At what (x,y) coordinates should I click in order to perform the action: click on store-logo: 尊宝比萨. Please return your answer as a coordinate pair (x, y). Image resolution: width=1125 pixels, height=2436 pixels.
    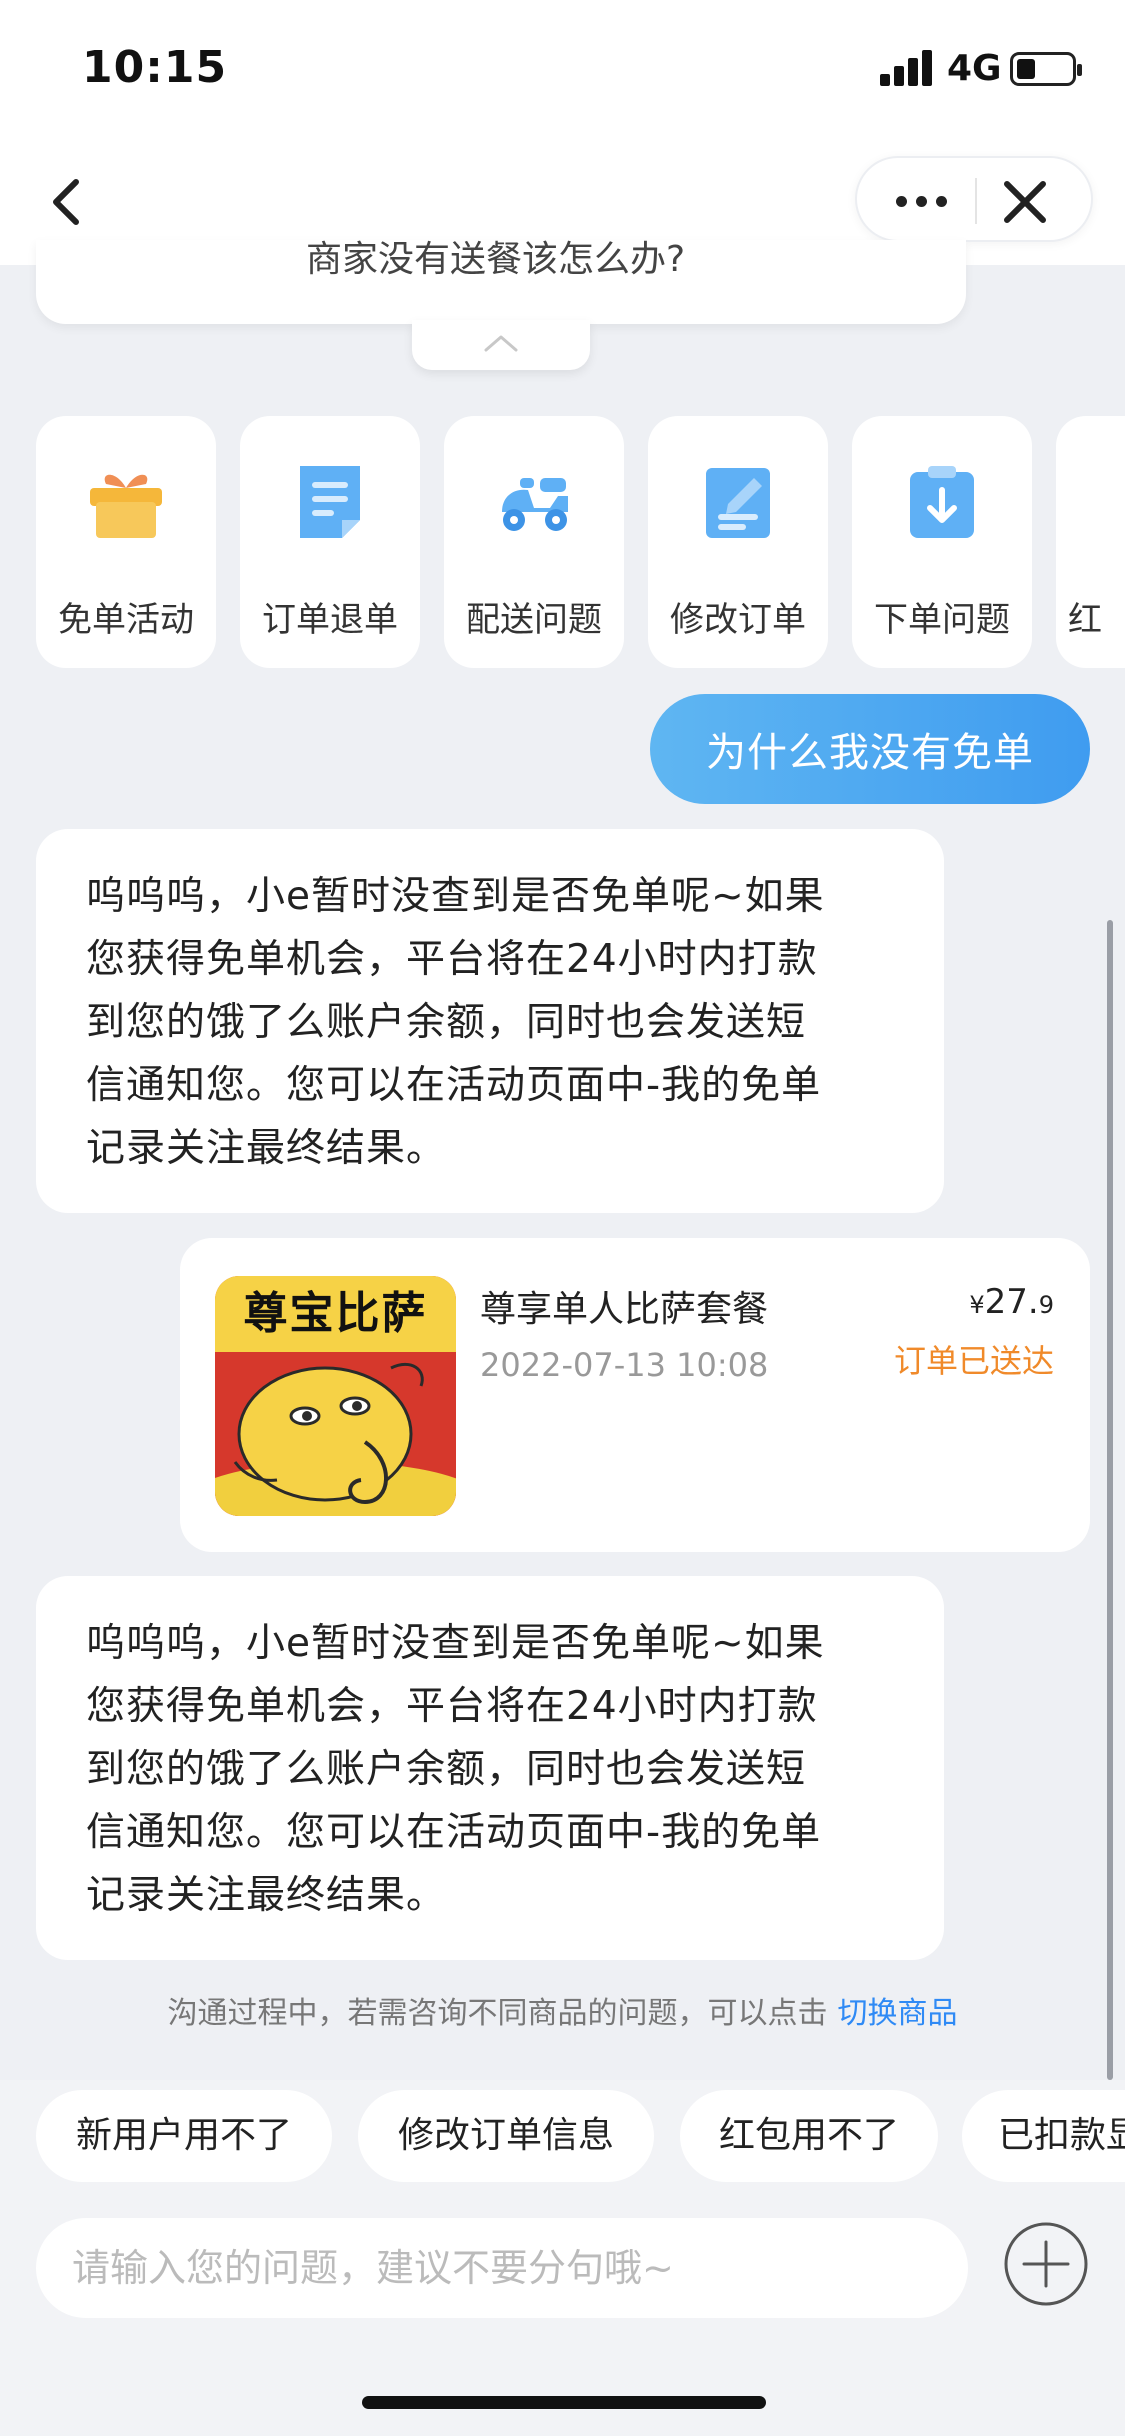
    Looking at the image, I should click on (335, 1396).